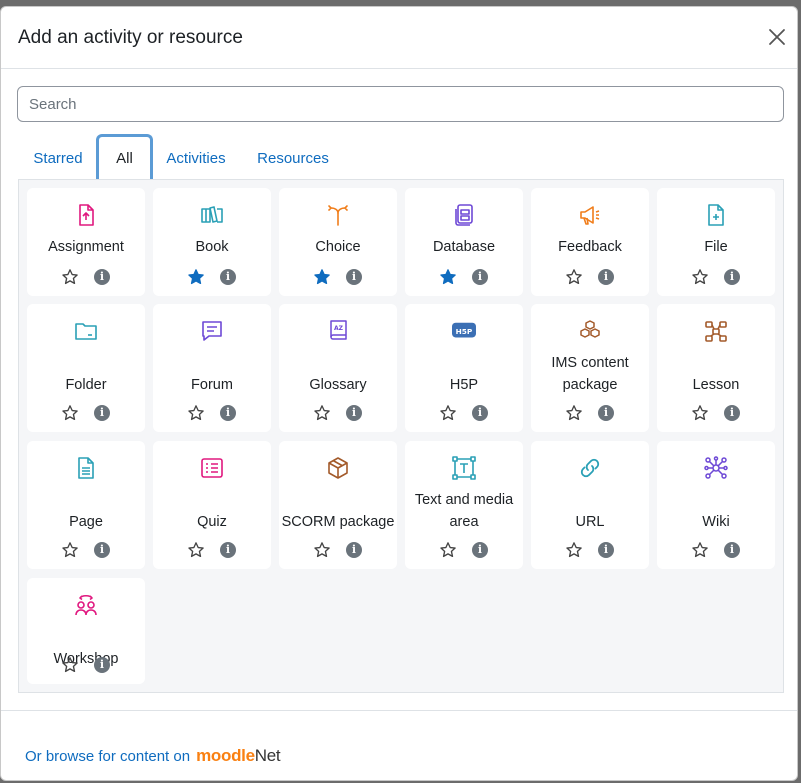 The width and height of the screenshot is (801, 783). I want to click on activity-item-ims-content-package: IMS content package i, so click(590, 368).